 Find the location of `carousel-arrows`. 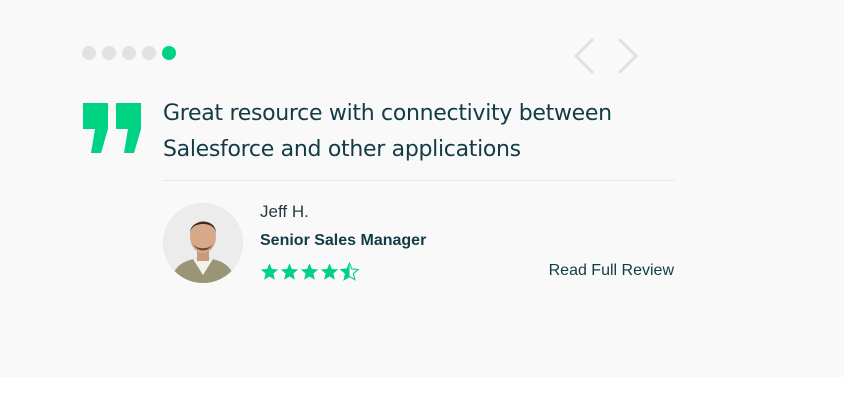

carousel-arrows is located at coordinates (606, 56).